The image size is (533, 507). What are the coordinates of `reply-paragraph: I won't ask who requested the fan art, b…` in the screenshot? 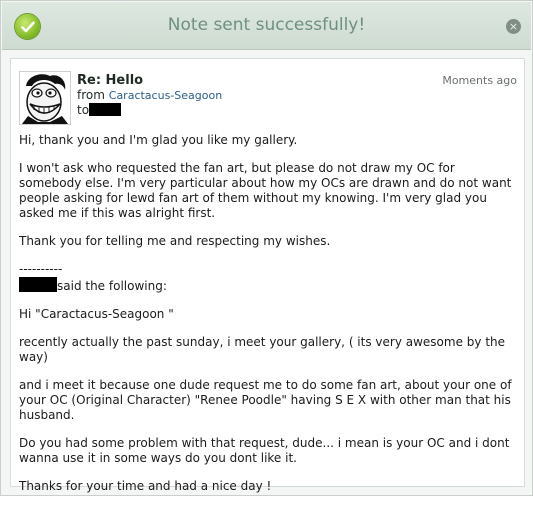 It's located at (265, 190).